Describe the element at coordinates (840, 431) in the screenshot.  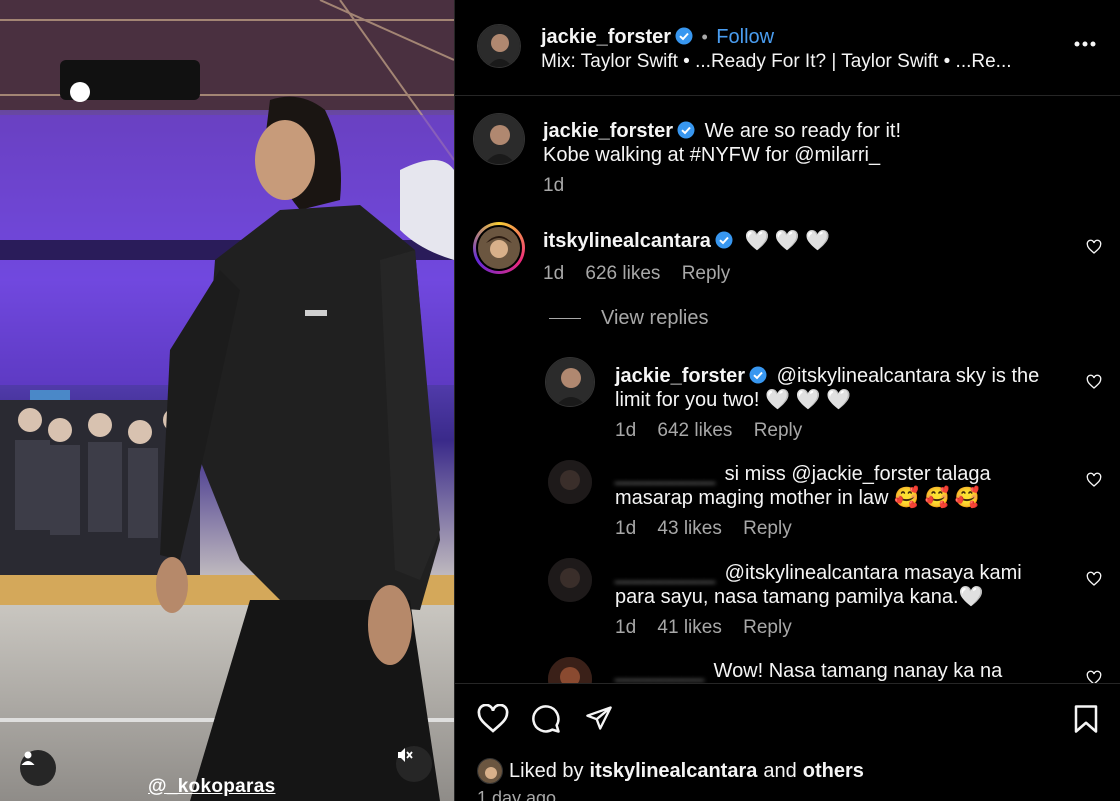
I see `reply-meta: 1d 642 likes Reply` at that location.